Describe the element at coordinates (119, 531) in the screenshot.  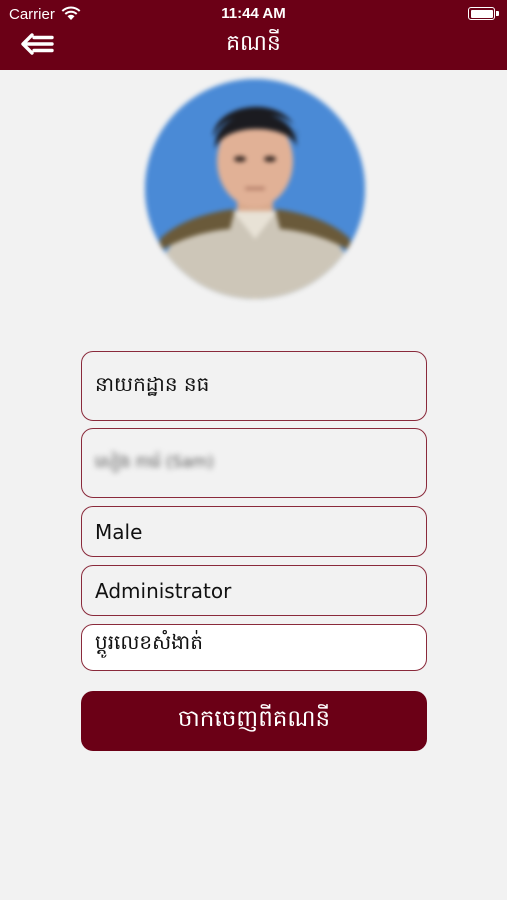
I see `gender-value: Male` at that location.